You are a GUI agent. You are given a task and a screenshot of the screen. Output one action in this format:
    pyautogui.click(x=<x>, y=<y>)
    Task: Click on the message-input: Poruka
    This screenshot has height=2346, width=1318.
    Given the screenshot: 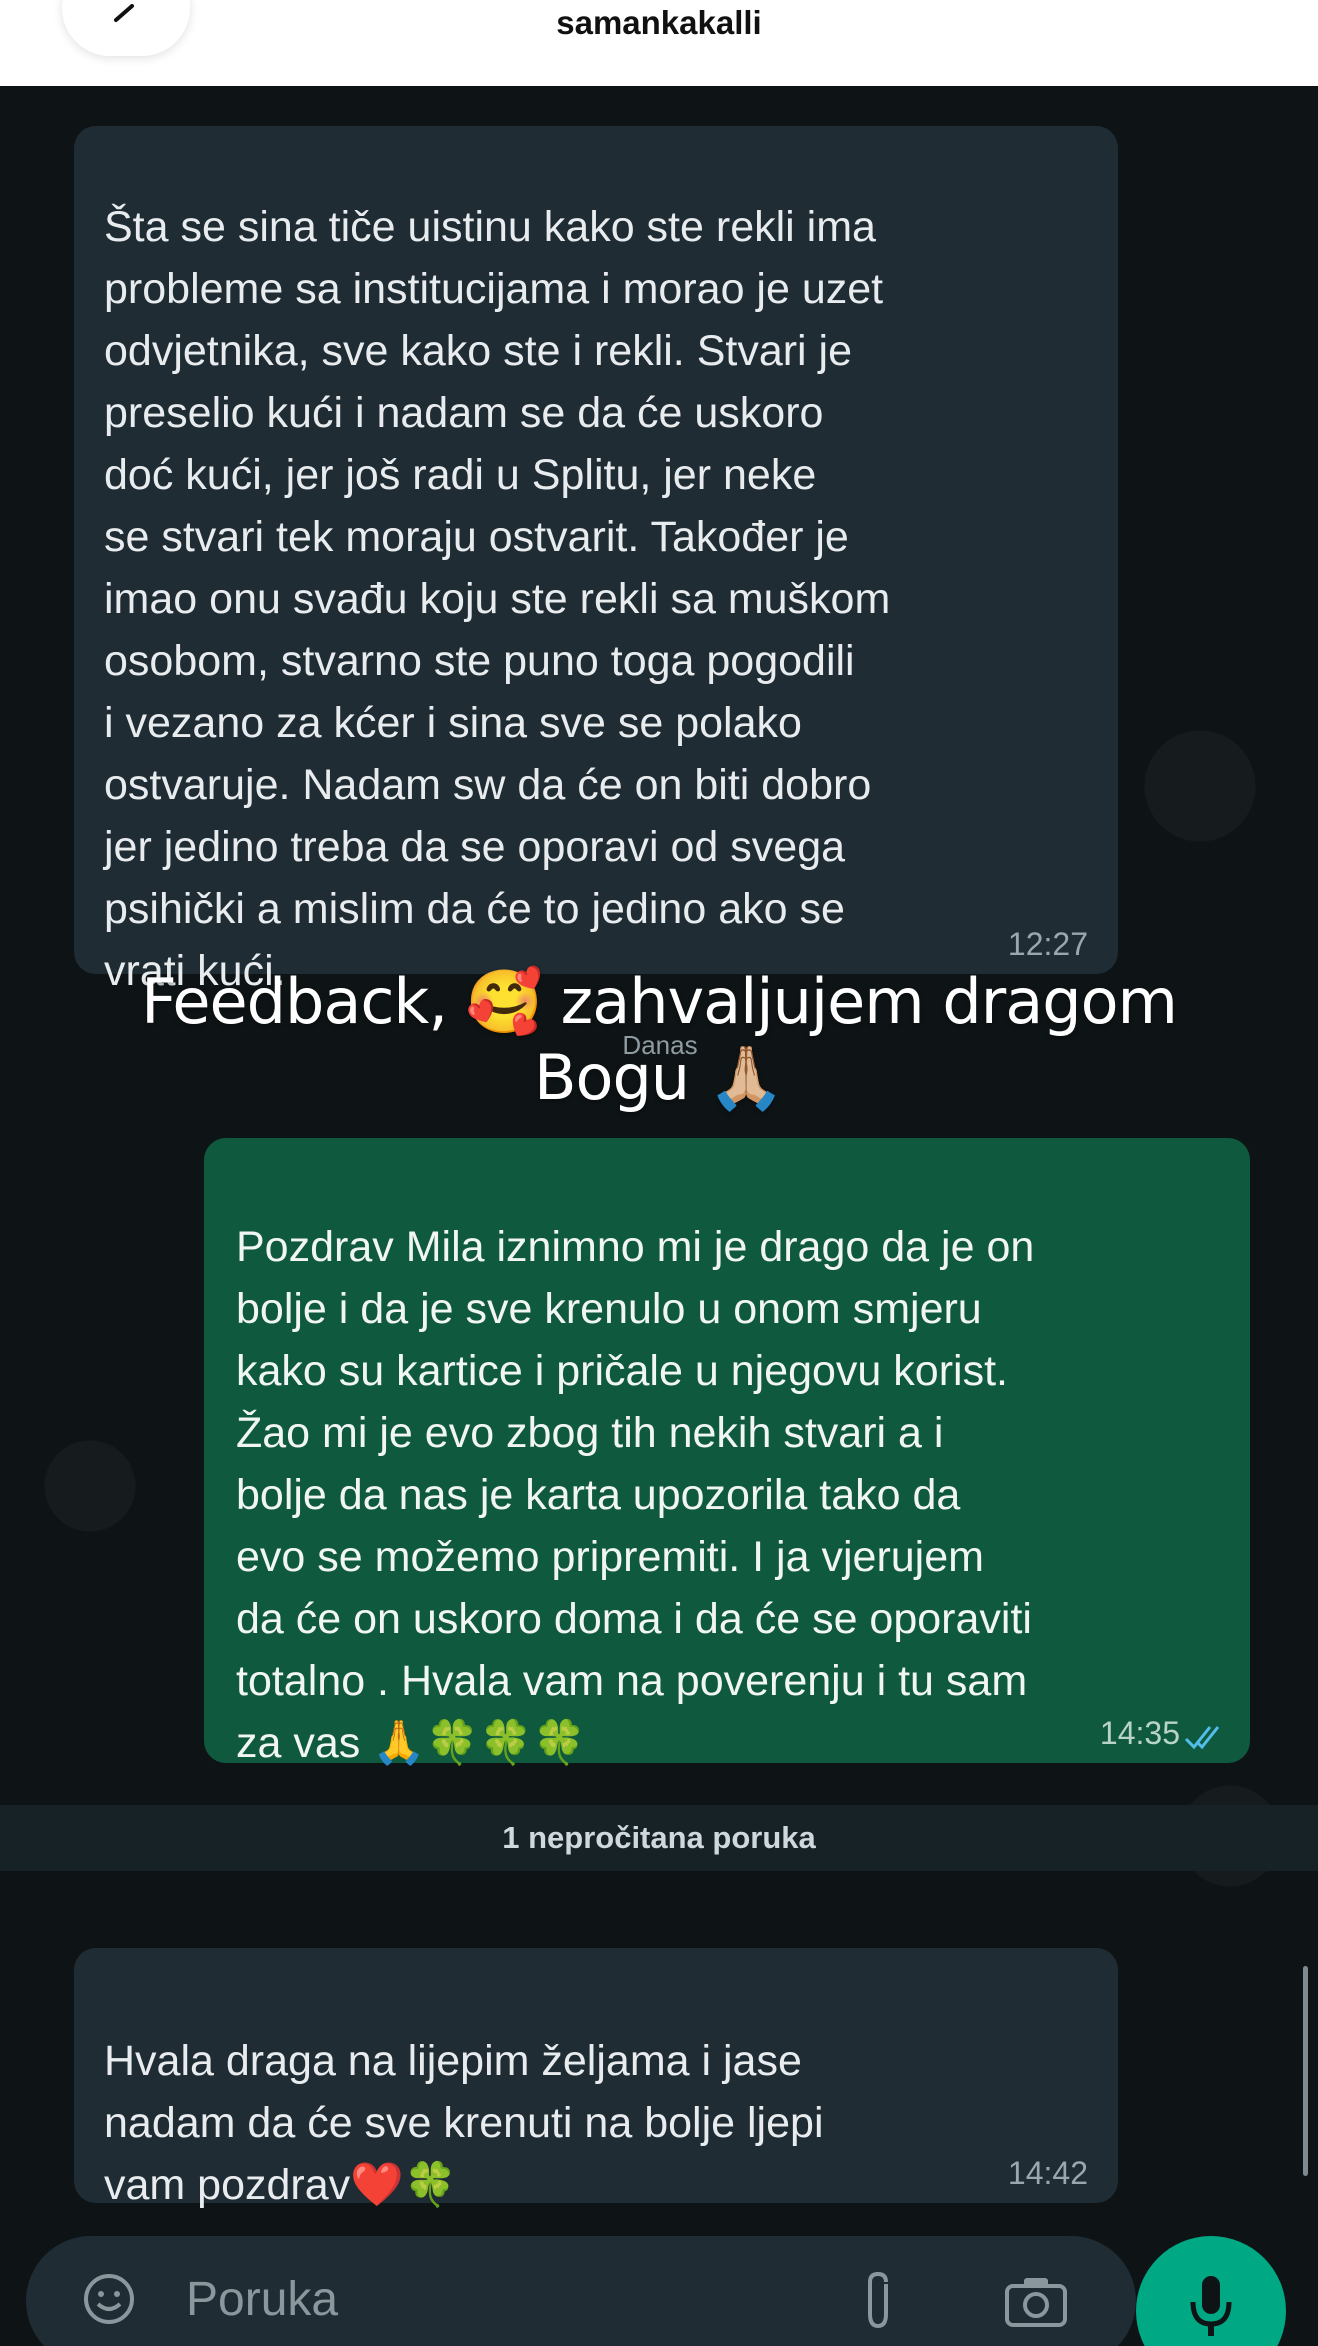 What is the action you would take?
    pyautogui.click(x=262, y=2299)
    